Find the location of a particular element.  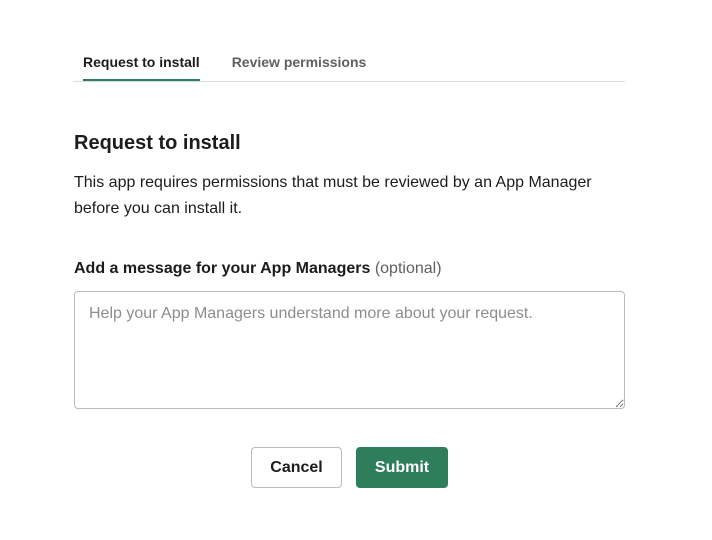

tab-bar: Request to install Review permissions is located at coordinates (349, 63).